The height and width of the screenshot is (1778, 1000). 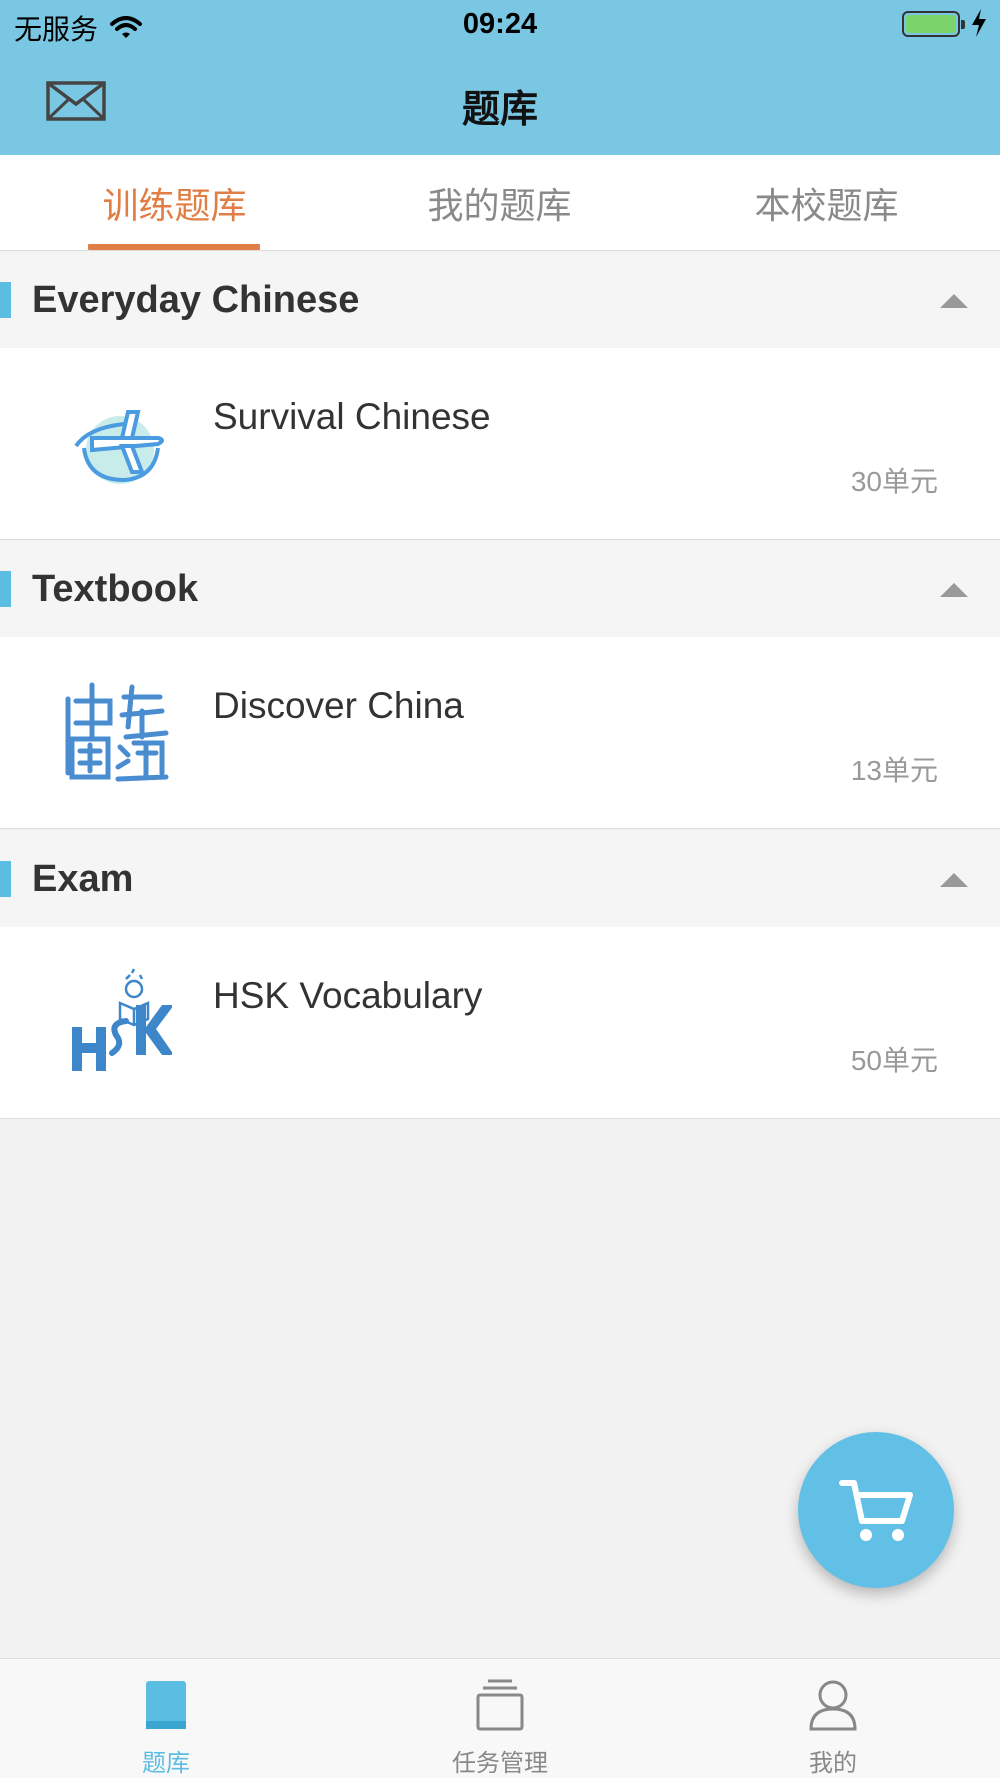 I want to click on list-item-survival-chinese: Survival Chinese 30单元, so click(x=500, y=444).